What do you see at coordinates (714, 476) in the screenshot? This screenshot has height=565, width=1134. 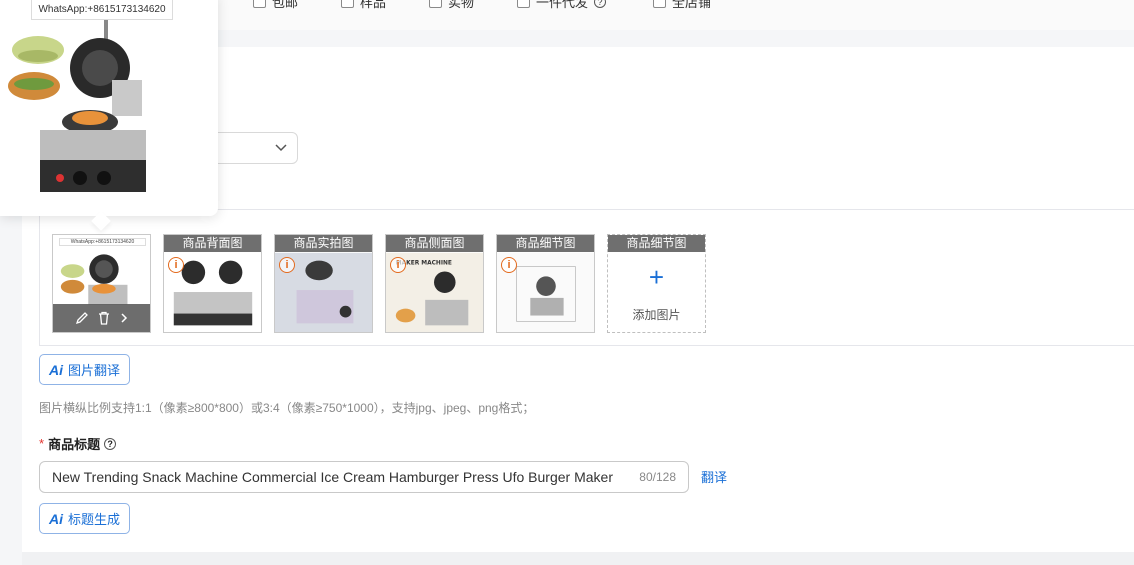 I see `translate-link: 翻译` at bounding box center [714, 476].